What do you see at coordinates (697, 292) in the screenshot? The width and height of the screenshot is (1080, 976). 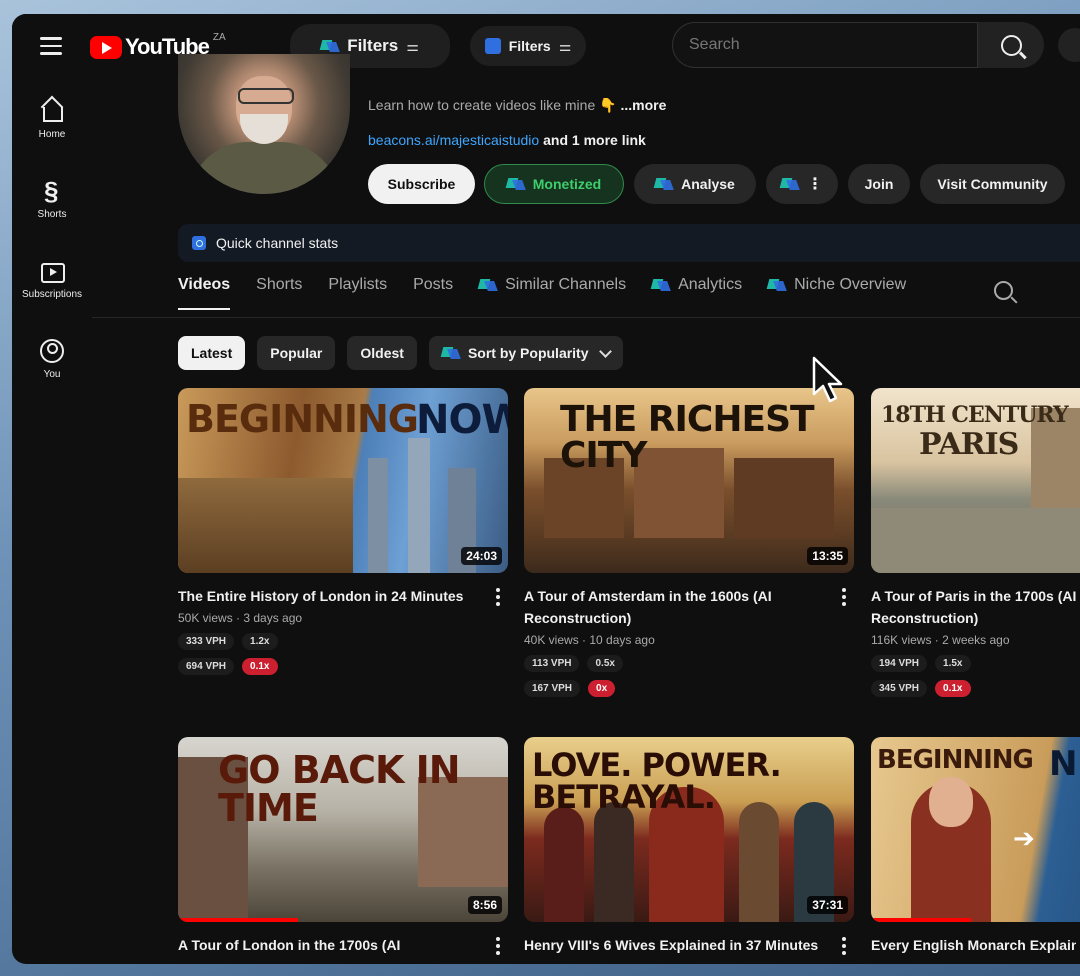 I see `tab-analytics: Analytics` at bounding box center [697, 292].